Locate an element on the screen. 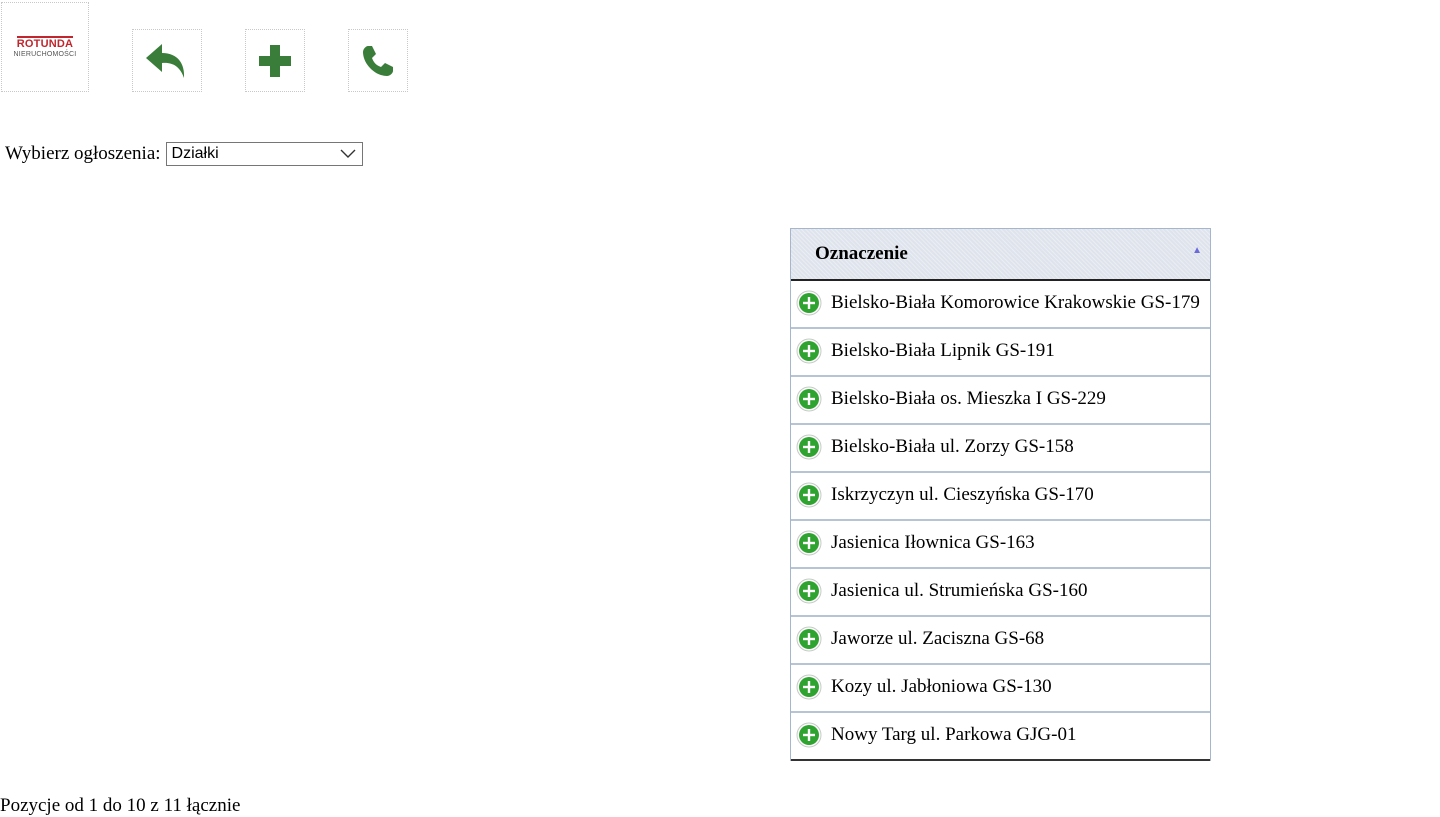 The height and width of the screenshot is (817, 1440). row-label: Jasienica ul. Strumieńska GS-160 is located at coordinates (959, 590).